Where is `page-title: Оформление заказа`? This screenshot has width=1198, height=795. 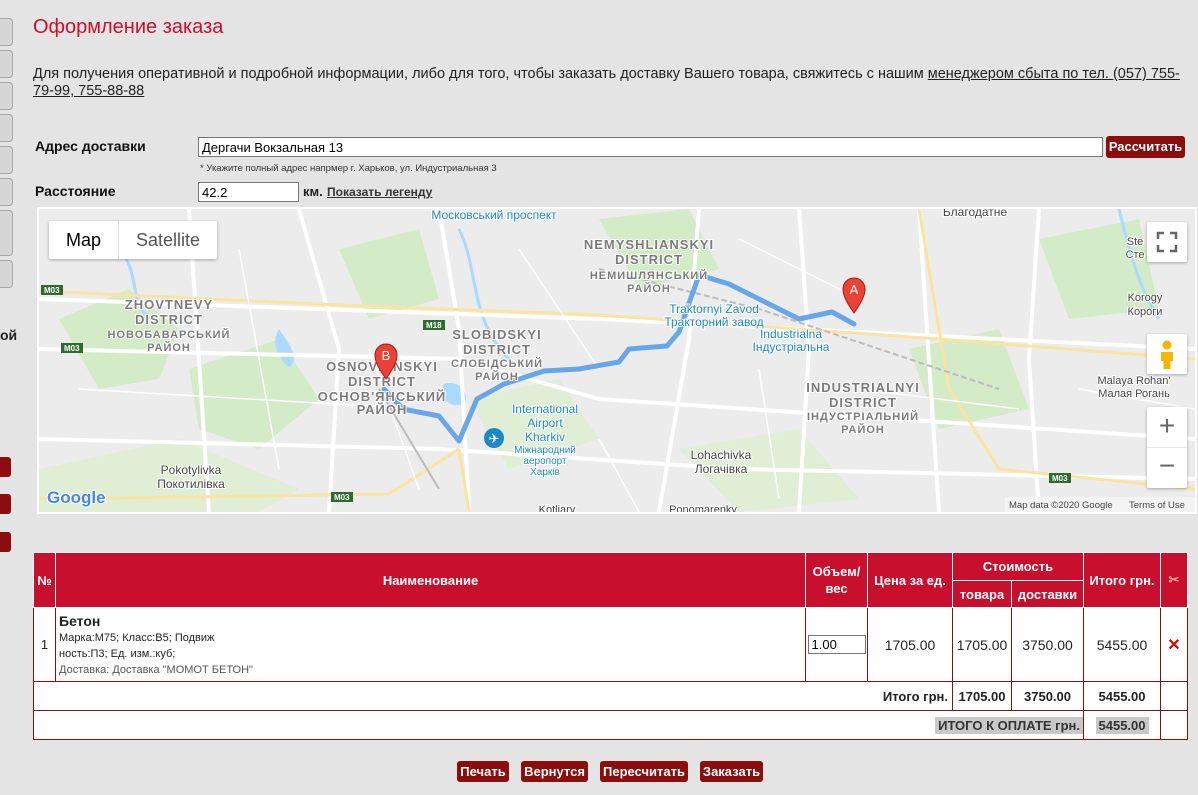
page-title: Оформление заказа is located at coordinates (128, 27).